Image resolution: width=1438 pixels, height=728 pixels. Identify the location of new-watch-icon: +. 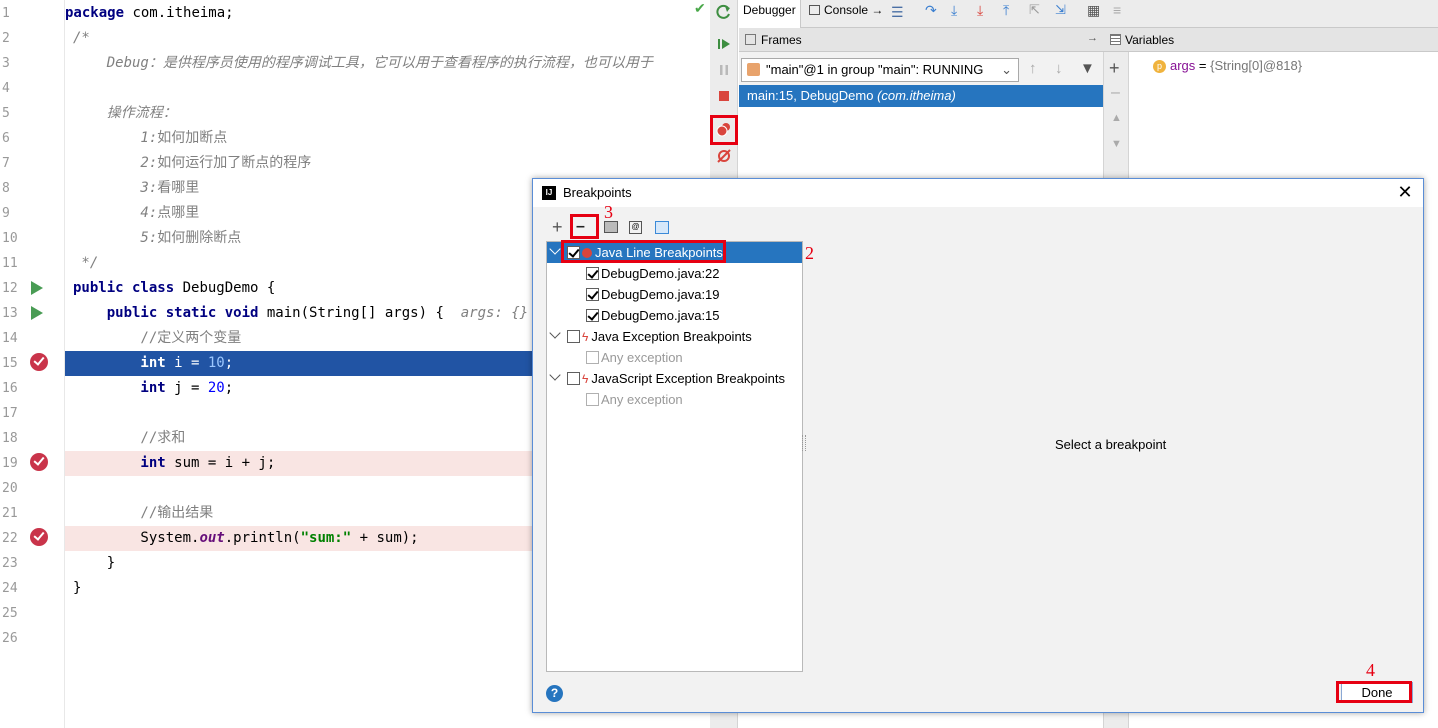
(1114, 68).